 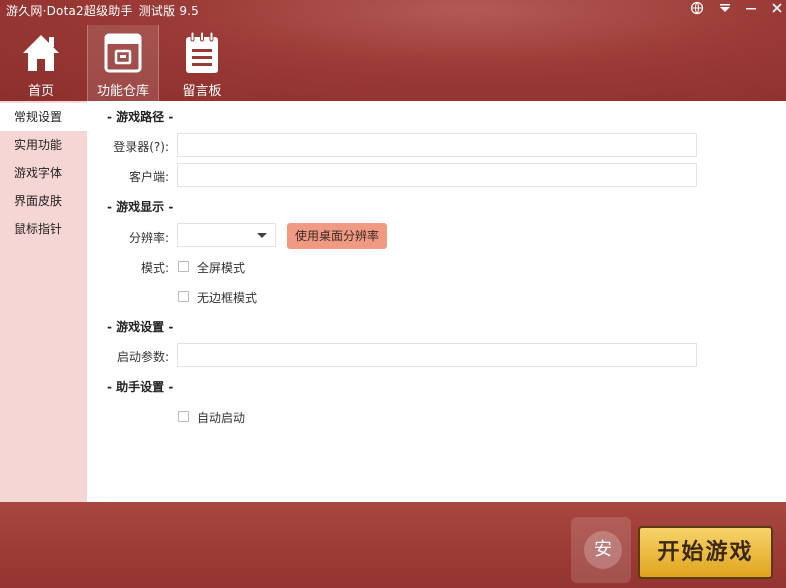 I want to click on app-version: 测试版 9.5, so click(x=169, y=11).